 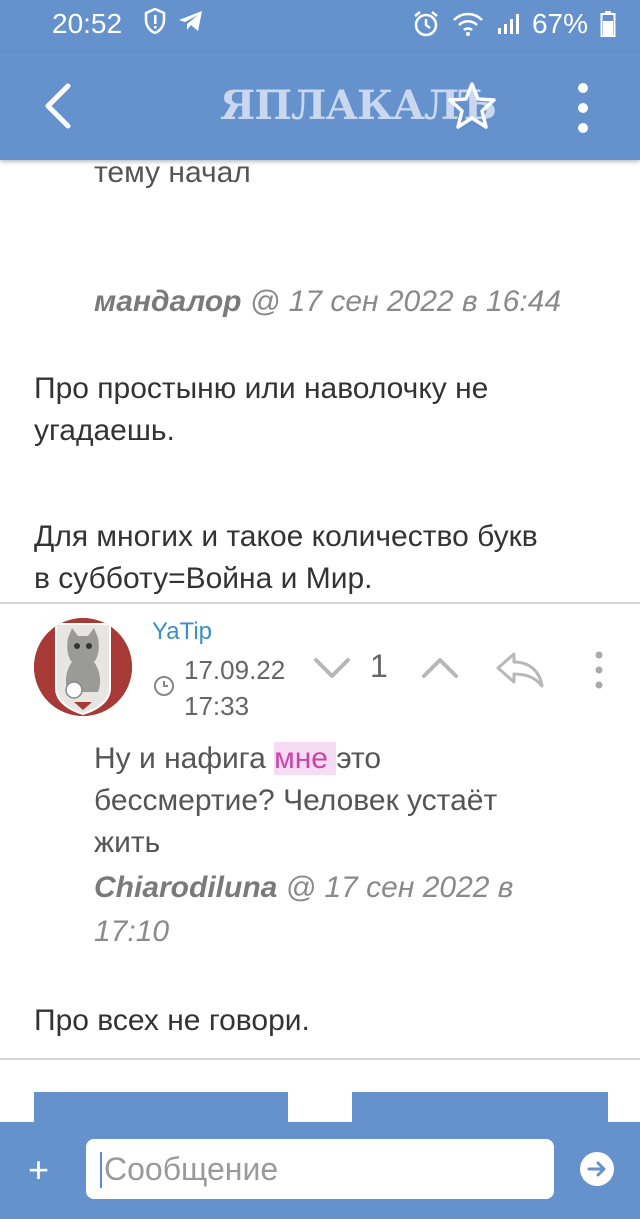 I want to click on shield-alert-icon, so click(x=155, y=21).